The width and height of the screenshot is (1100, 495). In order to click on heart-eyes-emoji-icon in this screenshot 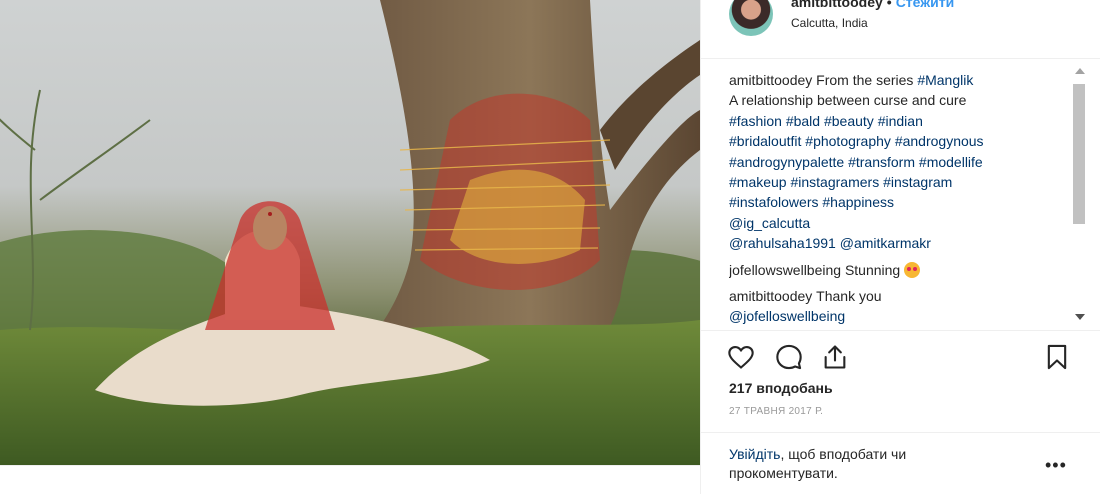, I will do `click(912, 269)`.